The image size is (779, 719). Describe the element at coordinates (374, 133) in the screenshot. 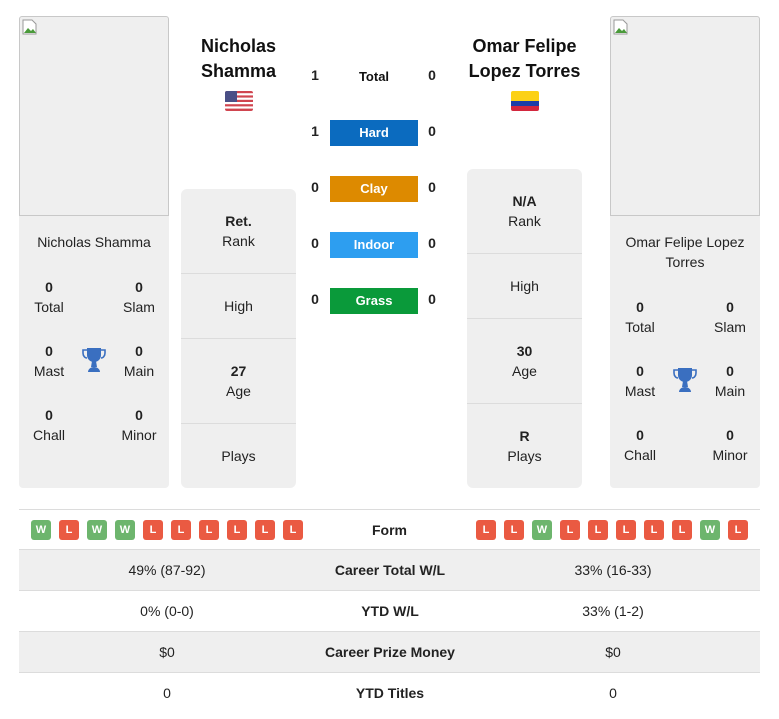

I see `surface-hard-button: Hard` at that location.